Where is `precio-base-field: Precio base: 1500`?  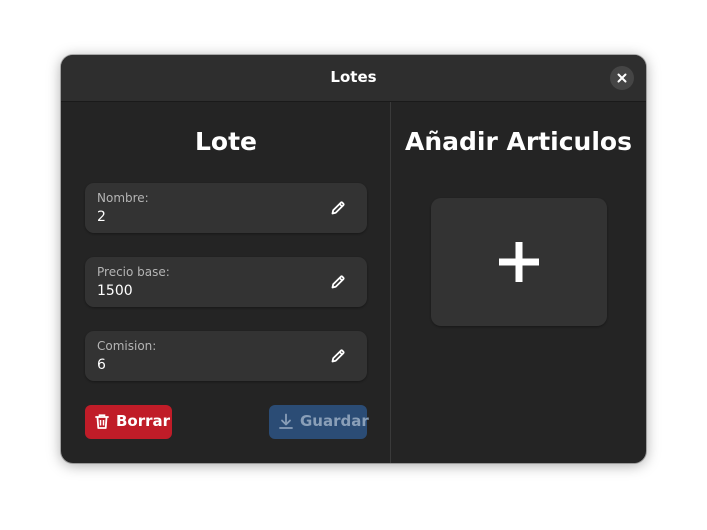 precio-base-field: Precio base: 1500 is located at coordinates (226, 282).